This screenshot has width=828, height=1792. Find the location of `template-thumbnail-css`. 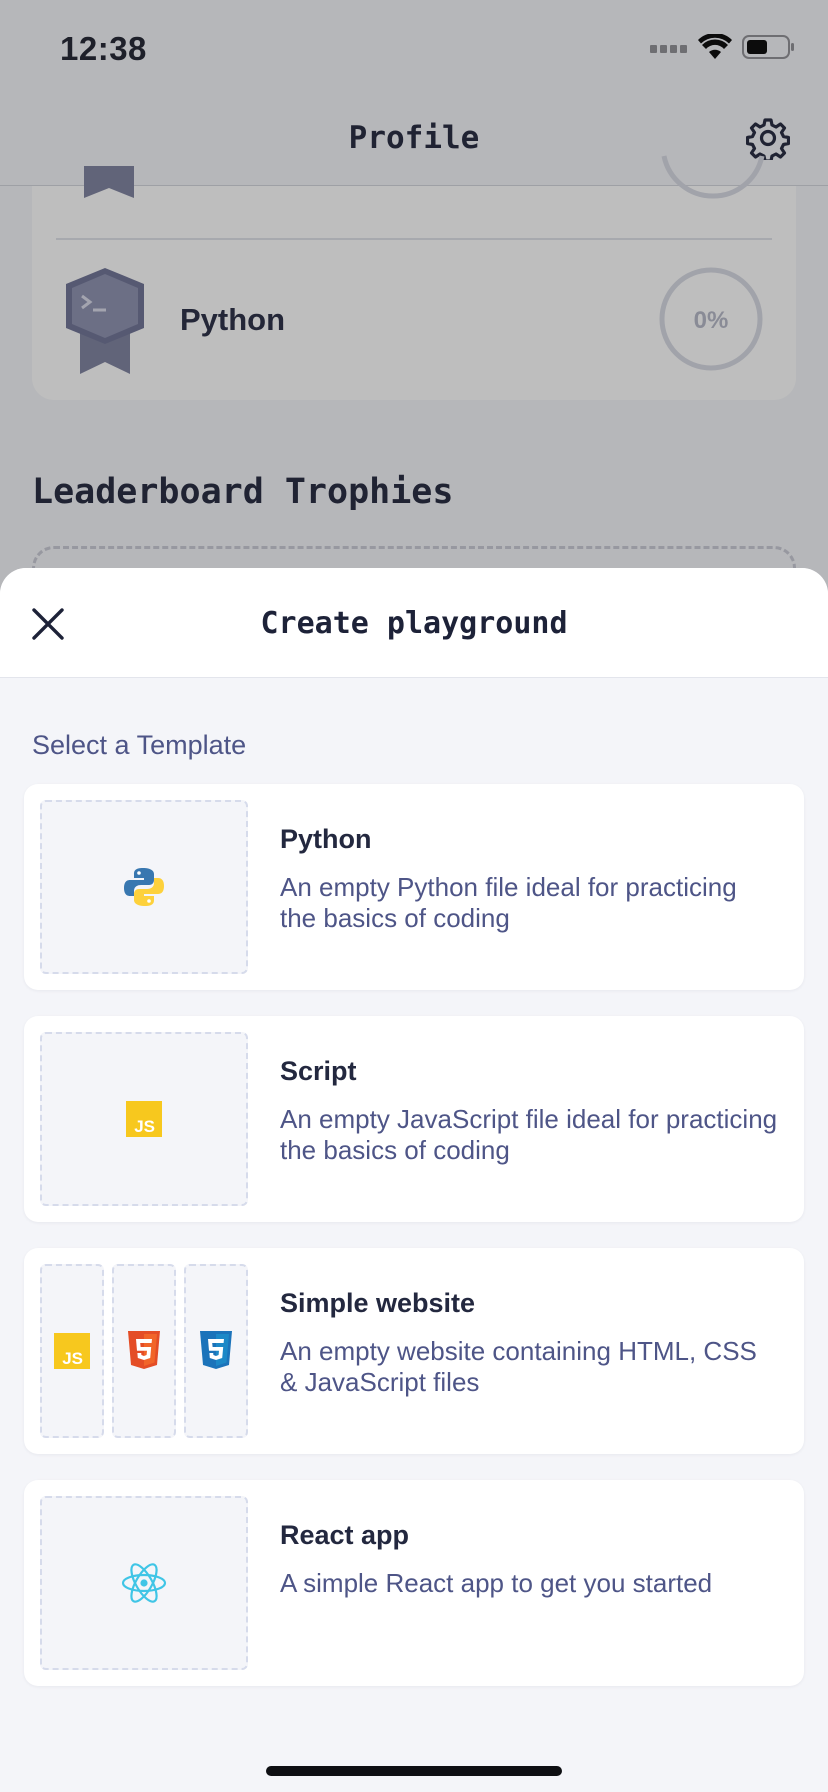

template-thumbnail-css is located at coordinates (216, 1351).